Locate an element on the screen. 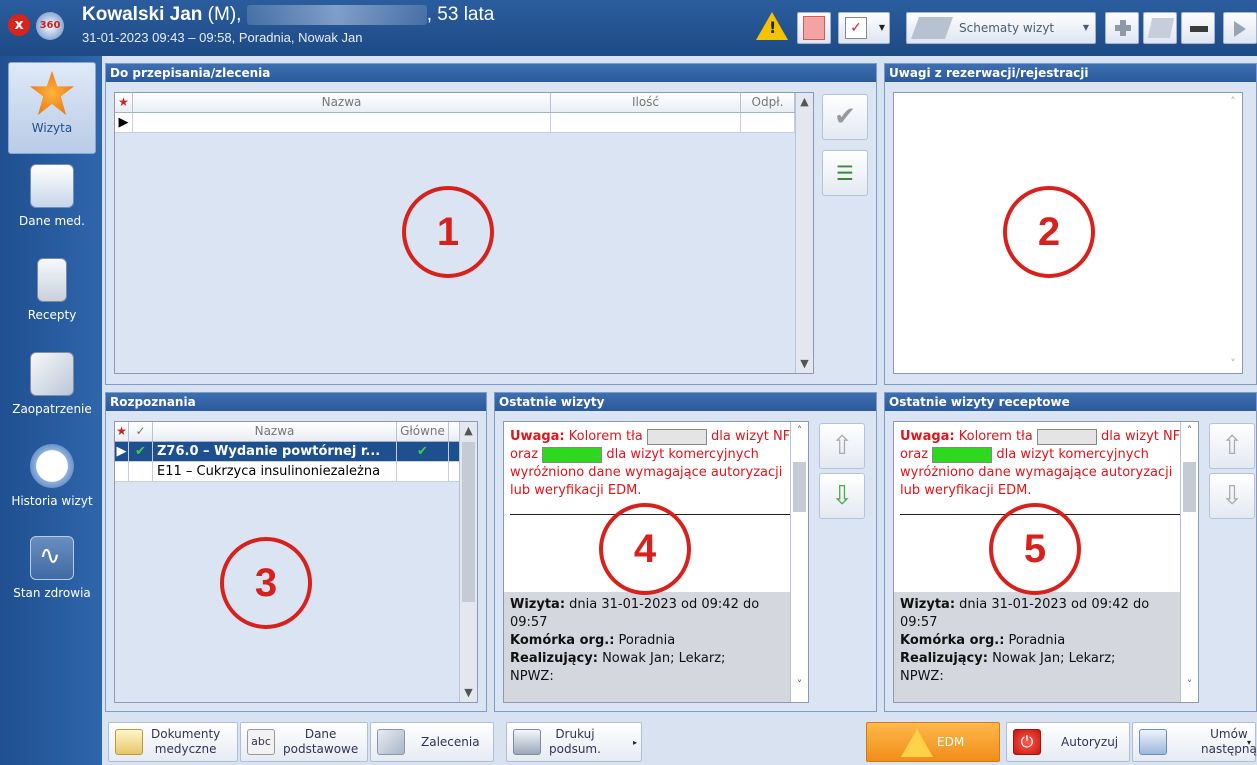  main-cell is located at coordinates (423, 471).